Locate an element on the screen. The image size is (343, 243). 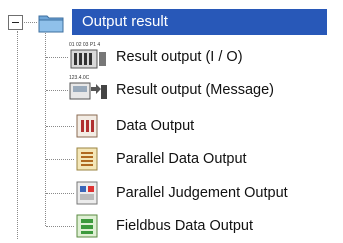
tree-node-label: Data Output is located at coordinates (155, 126).